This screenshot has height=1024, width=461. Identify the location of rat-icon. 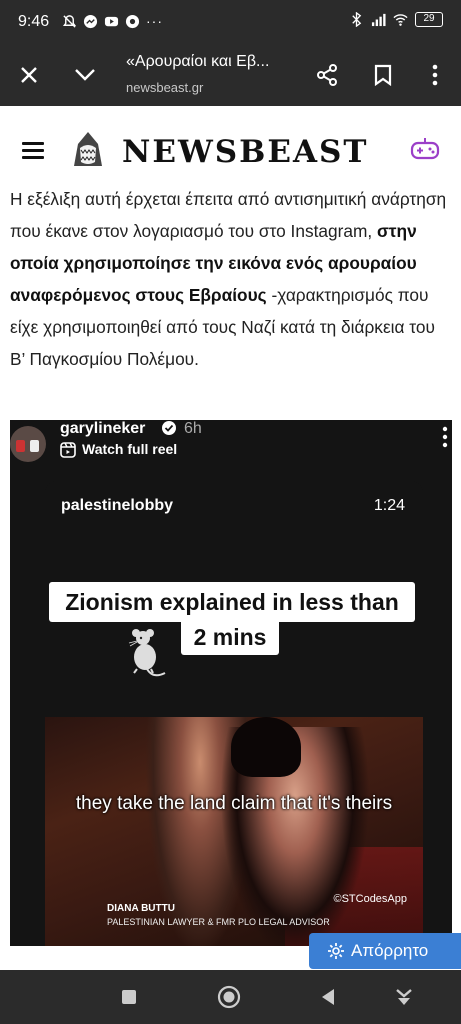
(147, 653).